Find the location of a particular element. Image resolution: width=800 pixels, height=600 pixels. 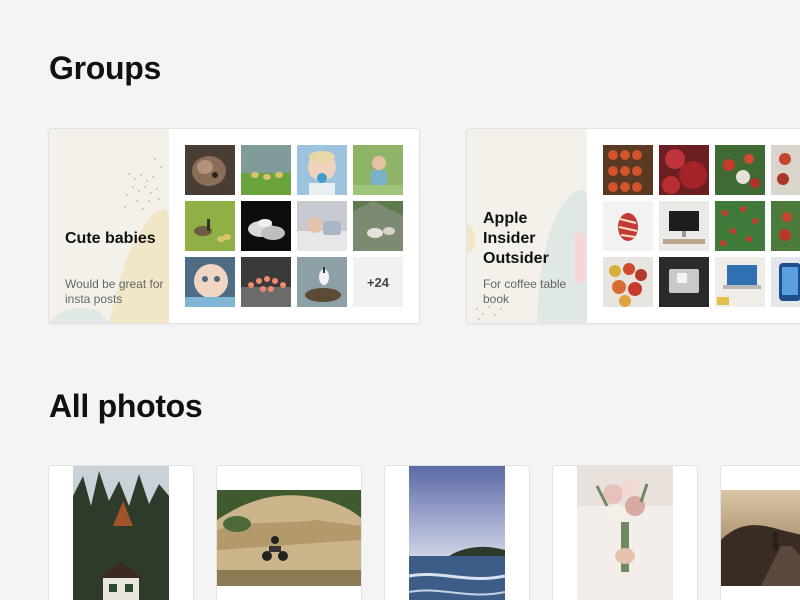

apple-branch-photo is located at coordinates (785, 226).